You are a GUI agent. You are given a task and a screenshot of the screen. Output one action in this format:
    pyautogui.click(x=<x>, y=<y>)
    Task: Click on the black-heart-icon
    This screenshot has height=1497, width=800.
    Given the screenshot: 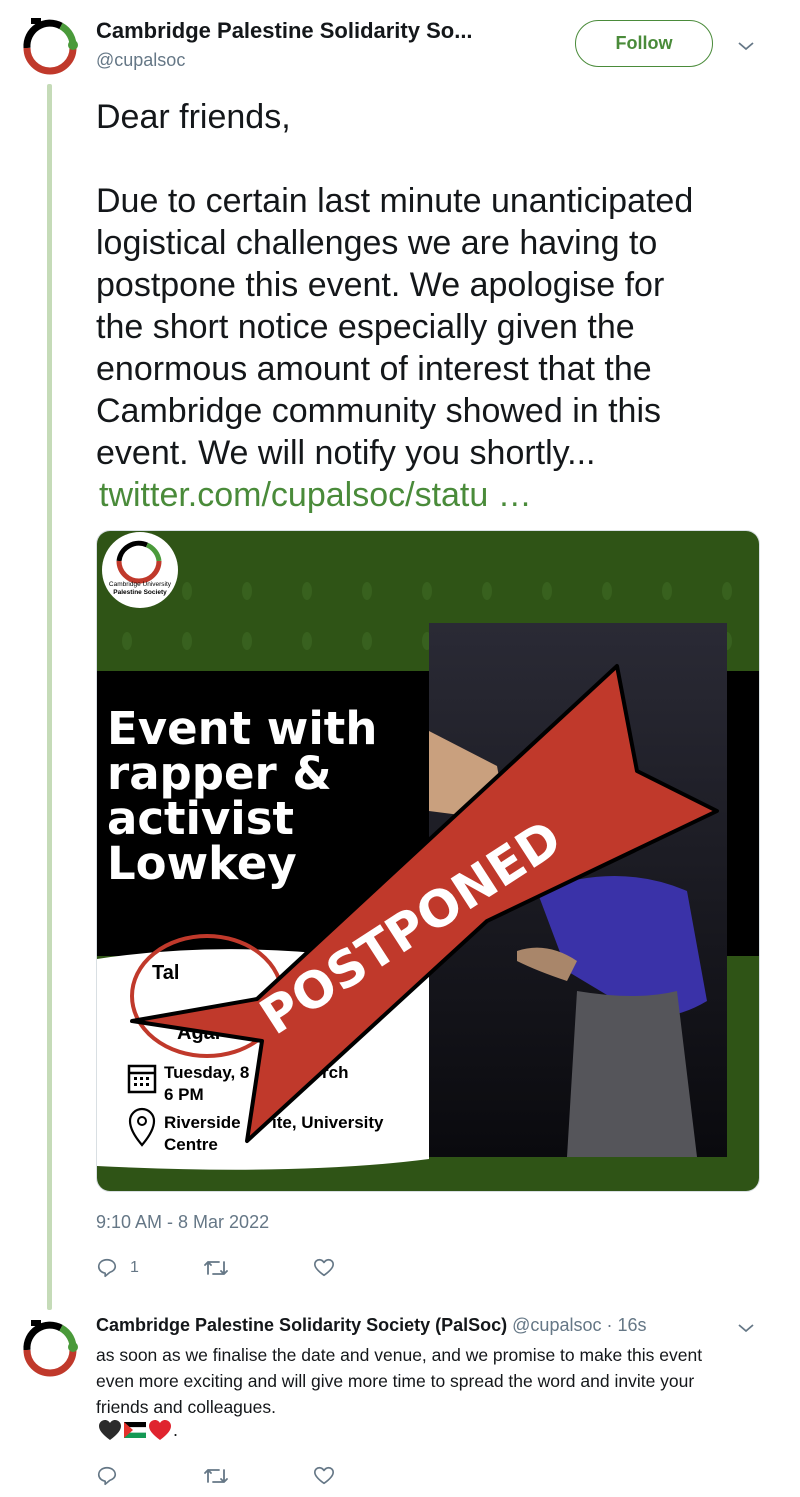 What is the action you would take?
    pyautogui.click(x=110, y=1430)
    